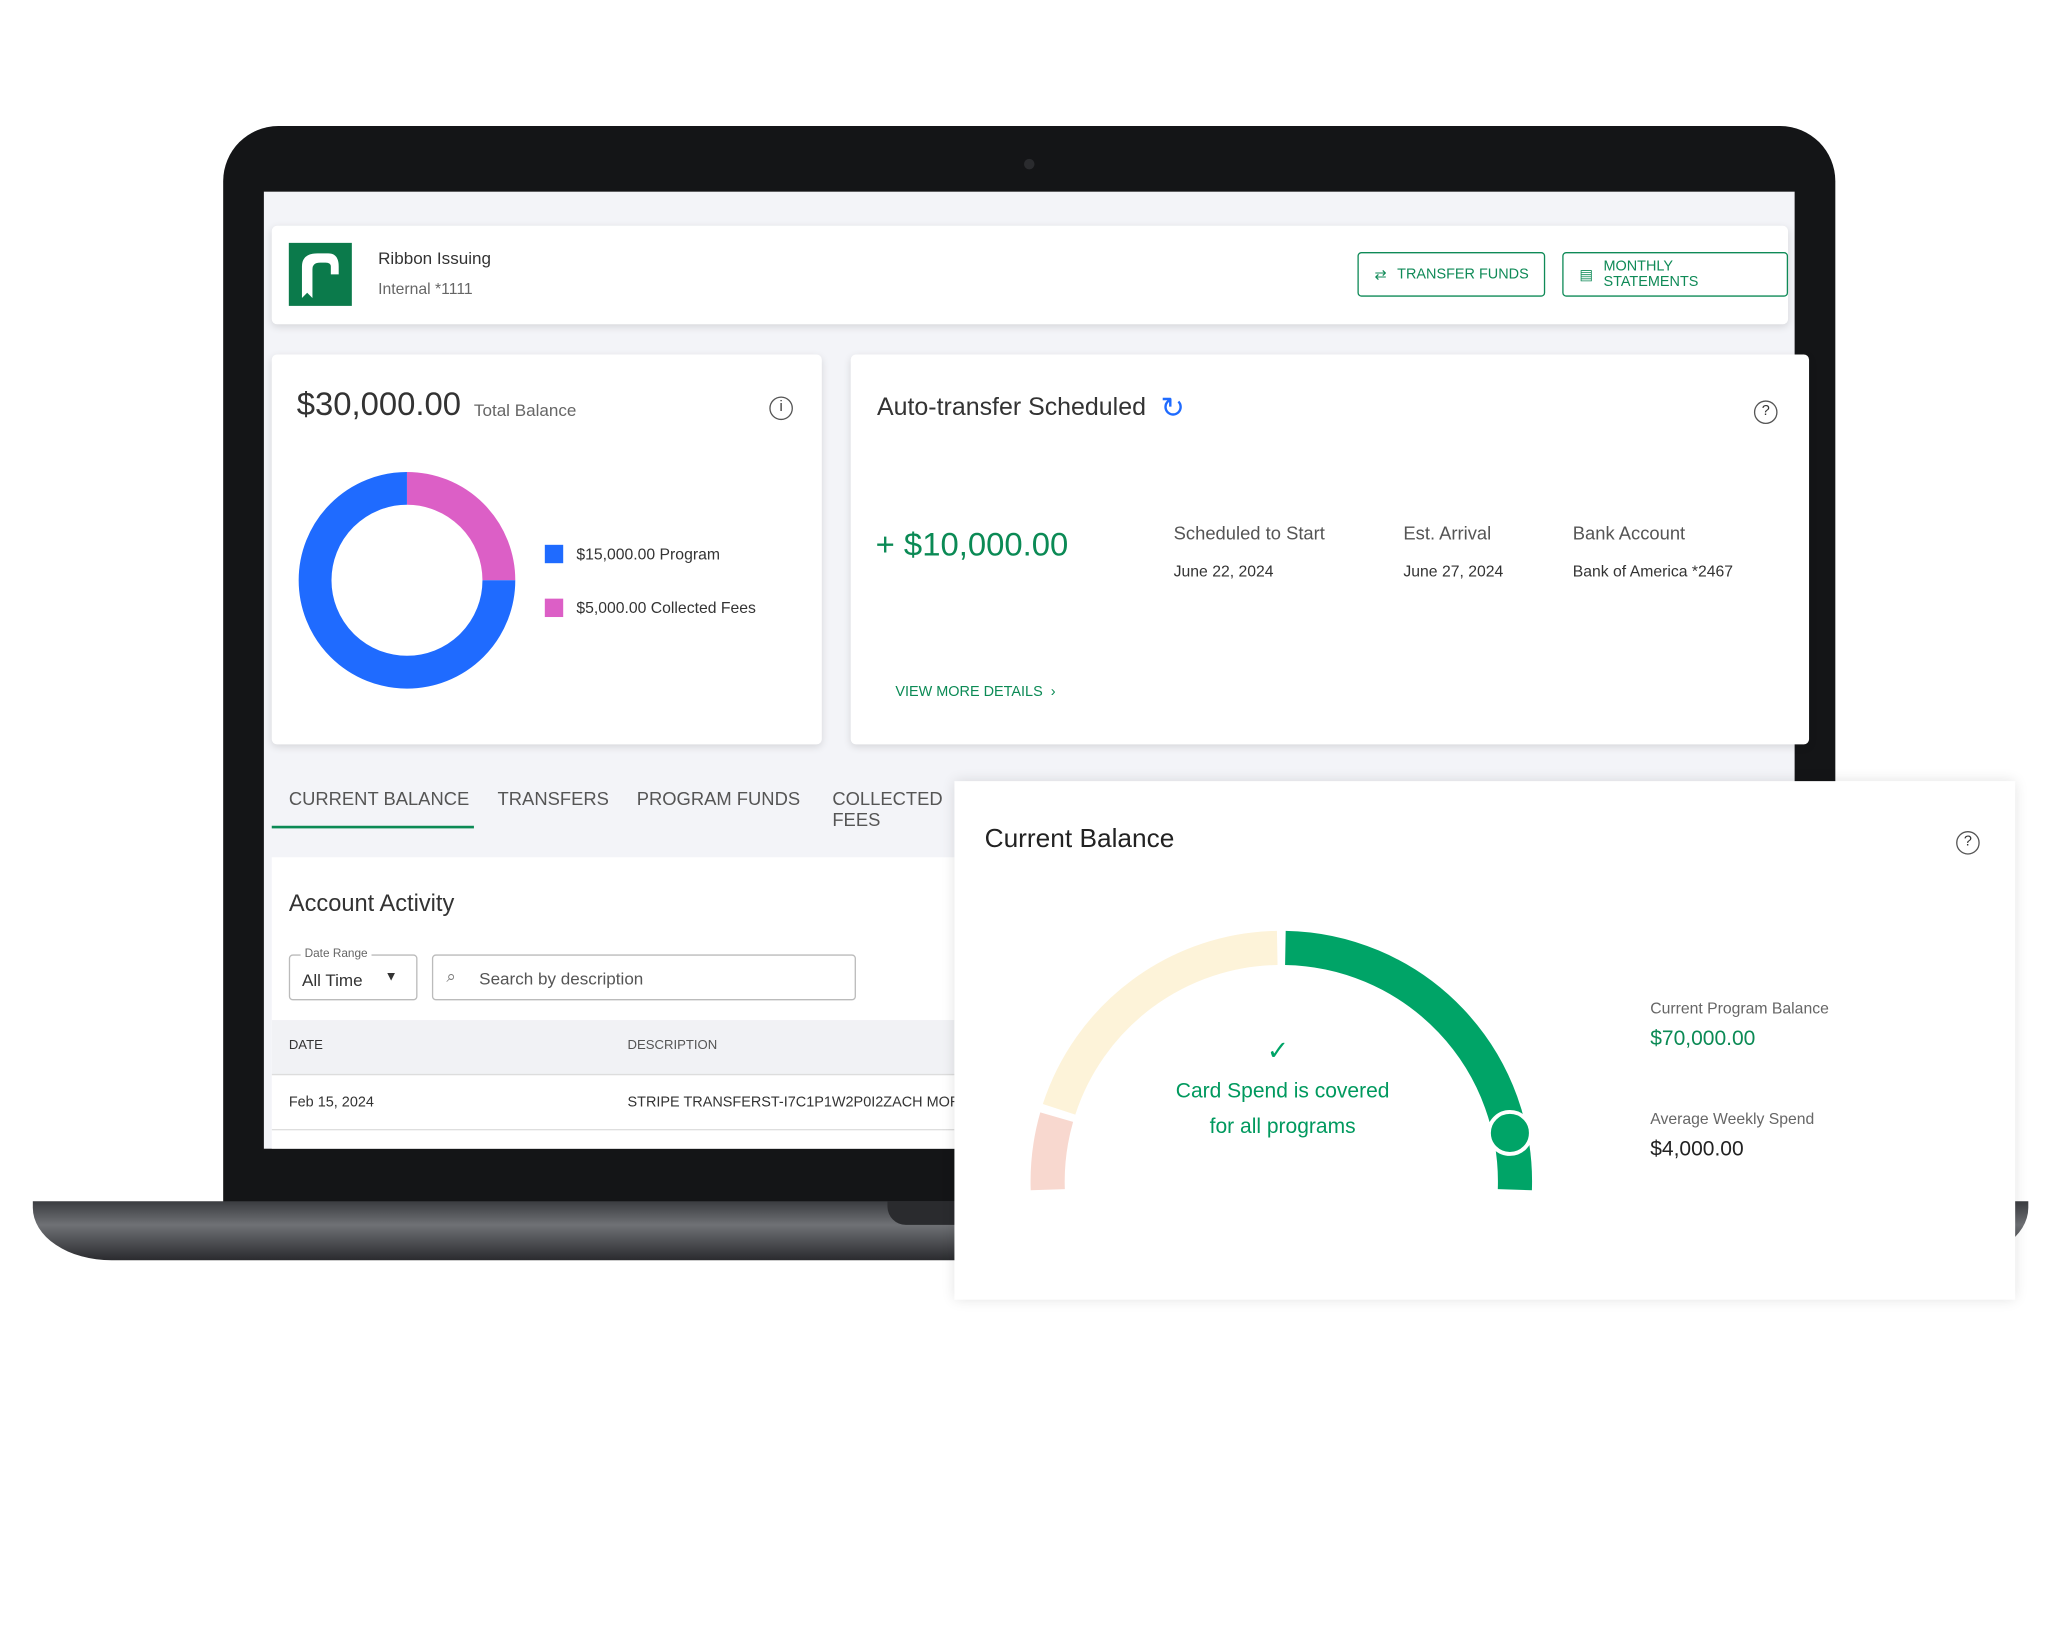 This screenshot has width=2048, height=1640. What do you see at coordinates (425, 289) in the screenshot?
I see `account-label: Internal *1111` at bounding box center [425, 289].